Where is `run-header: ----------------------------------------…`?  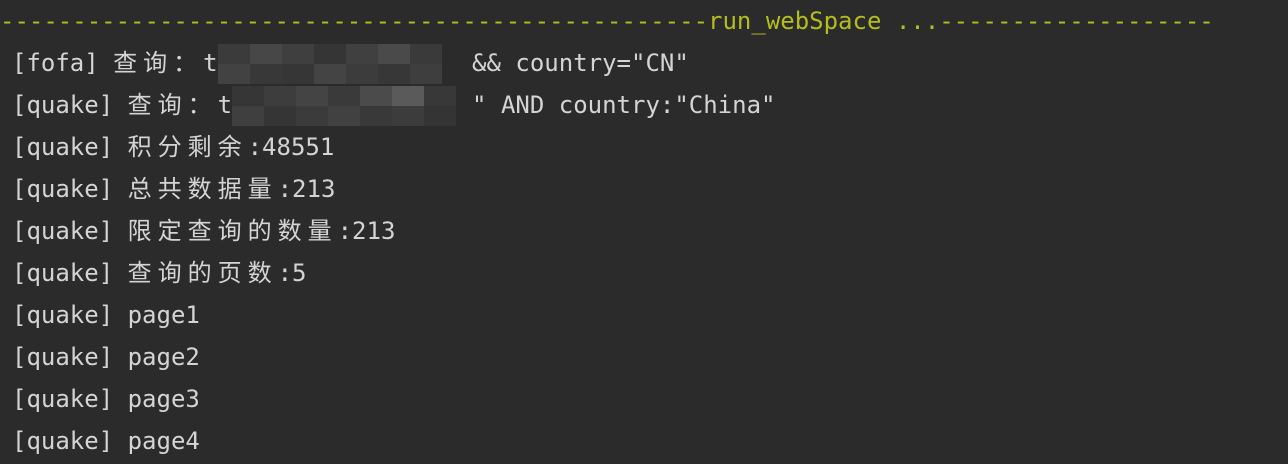 run-header: ----------------------------------------… is located at coordinates (644, 21).